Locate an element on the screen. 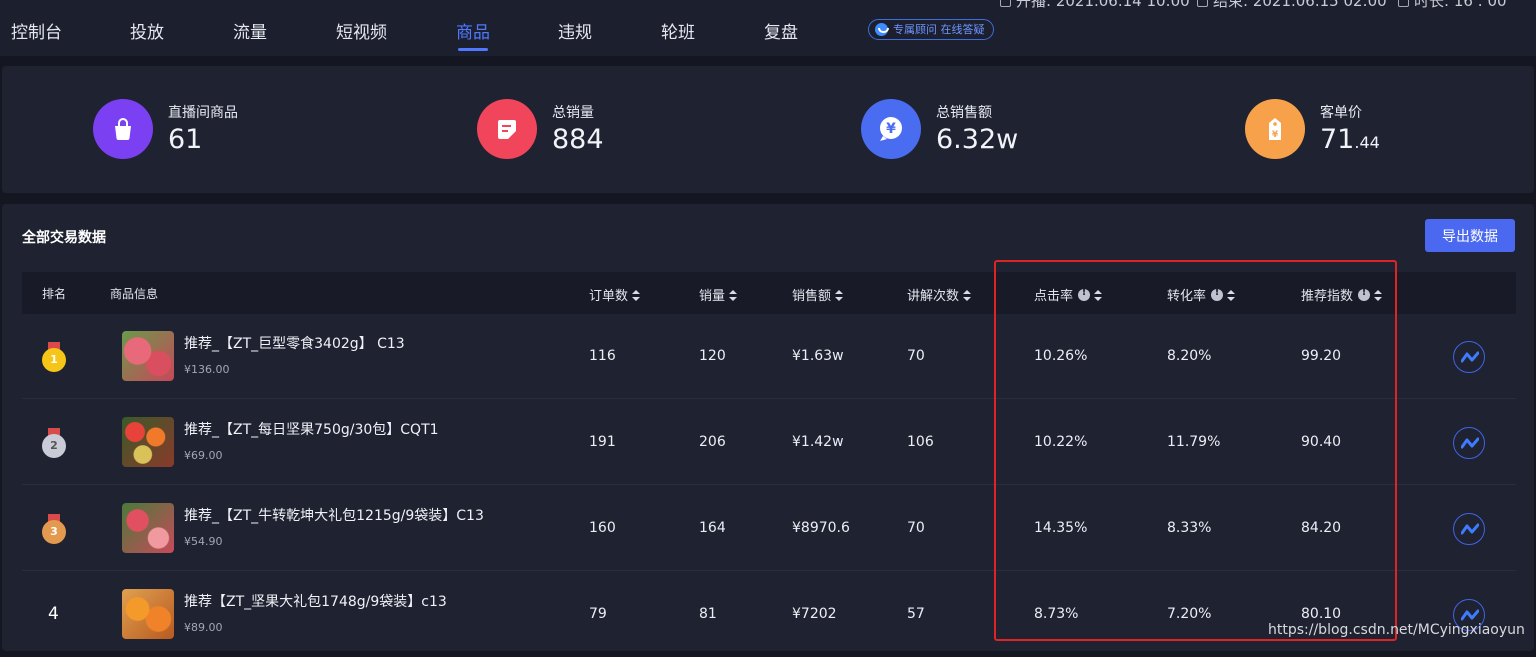 This screenshot has width=1536, height=657. panel-title: 全部交易数据 is located at coordinates (64, 238).